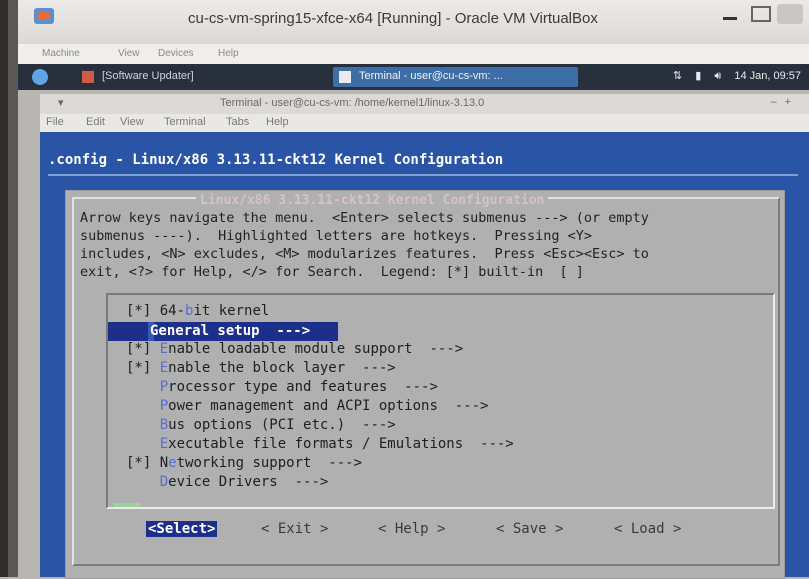 This screenshot has width=809, height=579. I want to click on terminal-menubar: File Edit View Terminal Tabs Help, so click(424, 123).